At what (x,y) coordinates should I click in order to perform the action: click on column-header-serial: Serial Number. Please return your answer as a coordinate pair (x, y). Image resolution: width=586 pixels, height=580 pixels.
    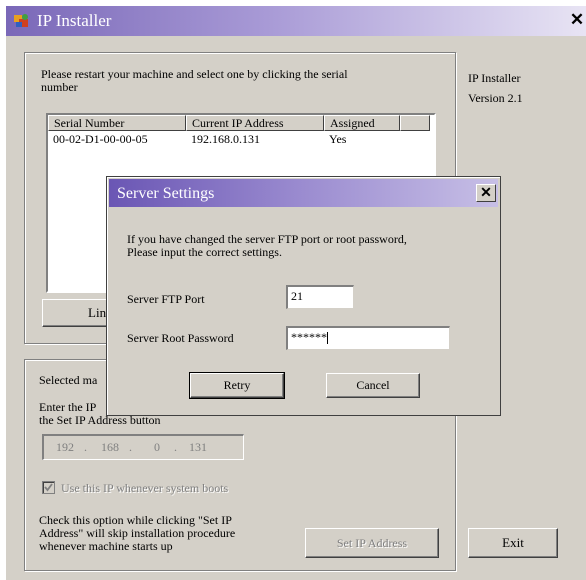
    Looking at the image, I should click on (117, 123).